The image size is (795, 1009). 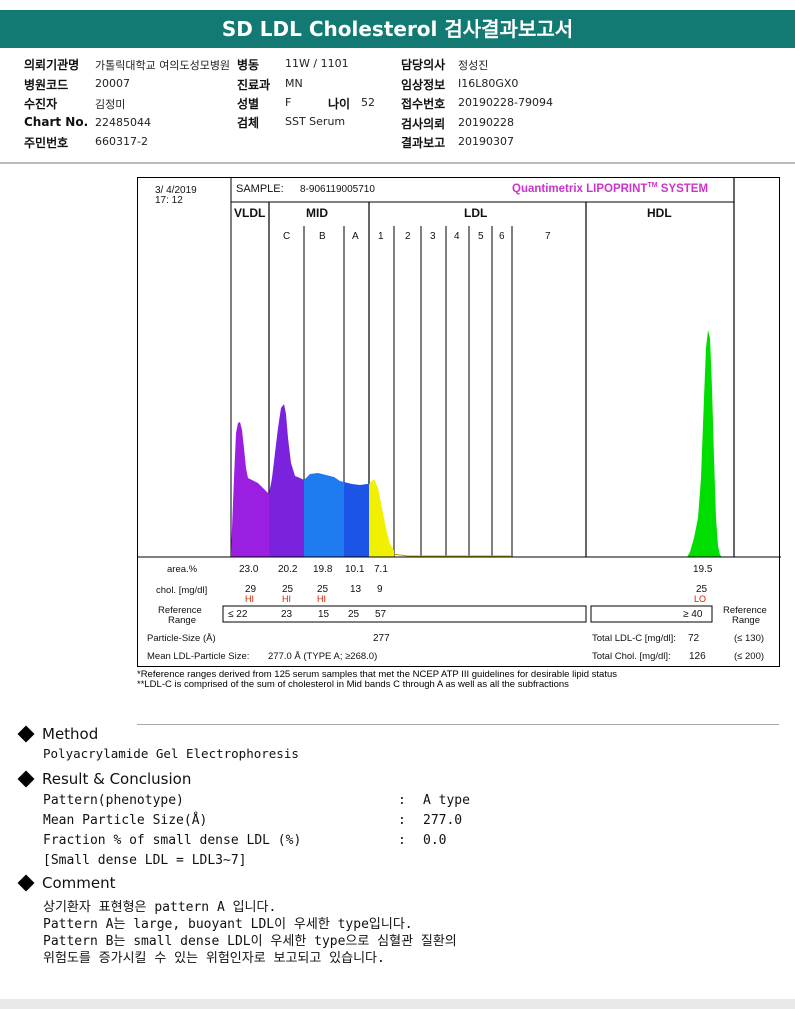 What do you see at coordinates (631, 656) in the screenshot?
I see `total-chol-label: Total Chol. [mg/dl]:` at bounding box center [631, 656].